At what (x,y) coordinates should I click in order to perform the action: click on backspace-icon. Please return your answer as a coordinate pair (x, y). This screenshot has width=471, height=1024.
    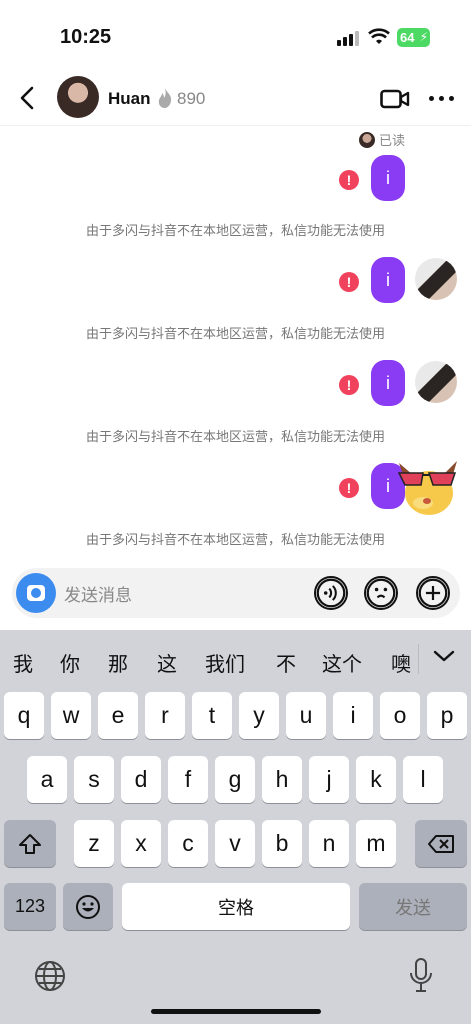
    Looking at the image, I should click on (441, 843).